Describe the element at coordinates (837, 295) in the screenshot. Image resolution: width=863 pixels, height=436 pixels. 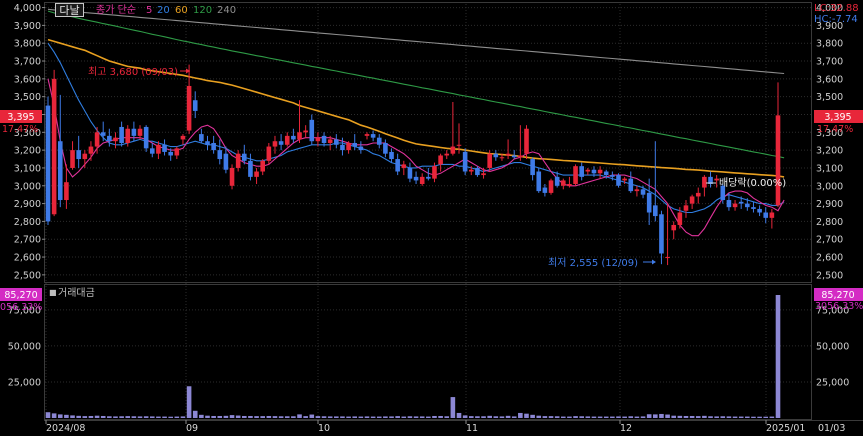
I see `current-volume-right: 85,270` at that location.